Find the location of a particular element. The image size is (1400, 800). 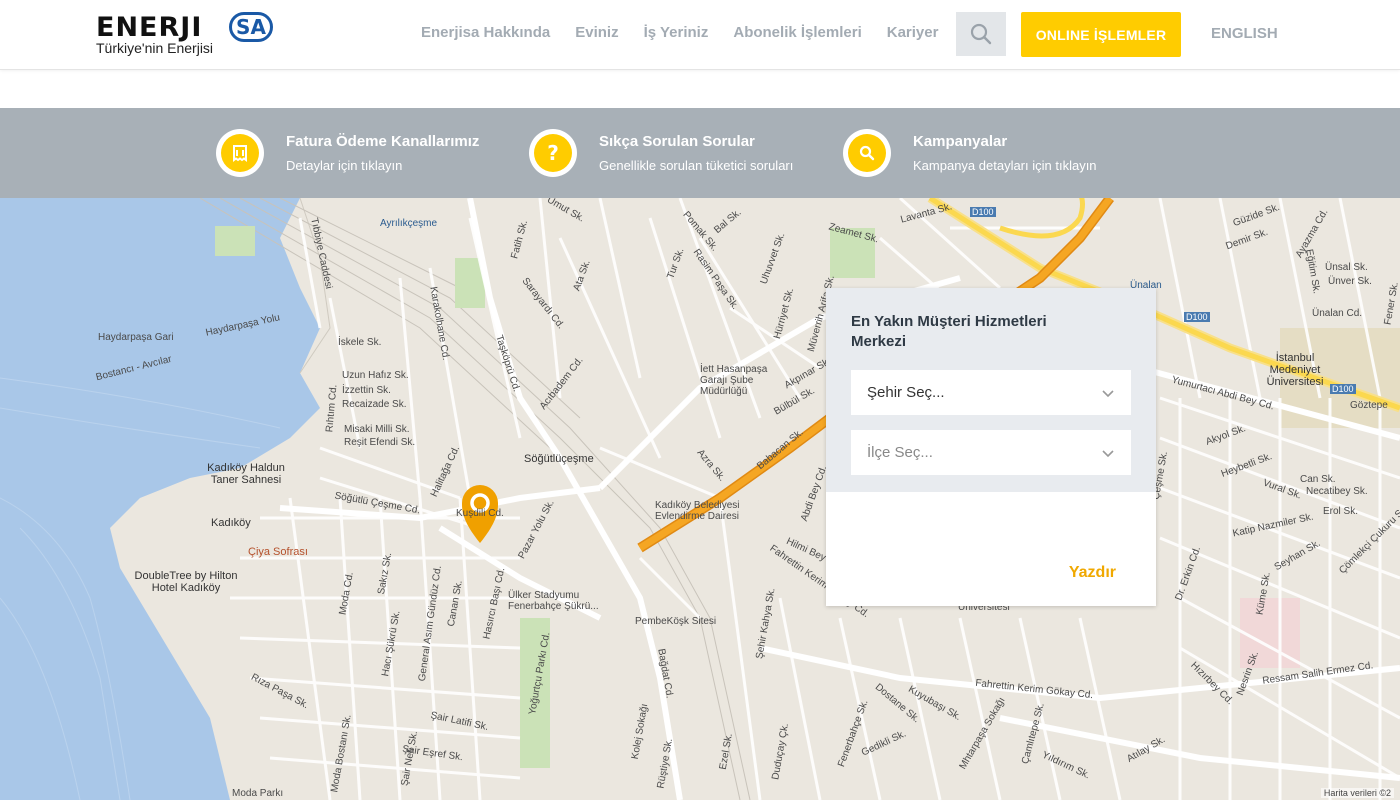

map-label: Ayrılıkçeşme is located at coordinates (409, 223).